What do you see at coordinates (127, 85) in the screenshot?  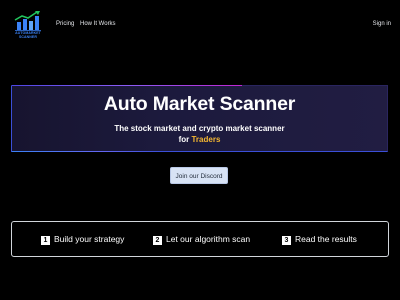 I see `hero-gradient-top-border` at bounding box center [127, 85].